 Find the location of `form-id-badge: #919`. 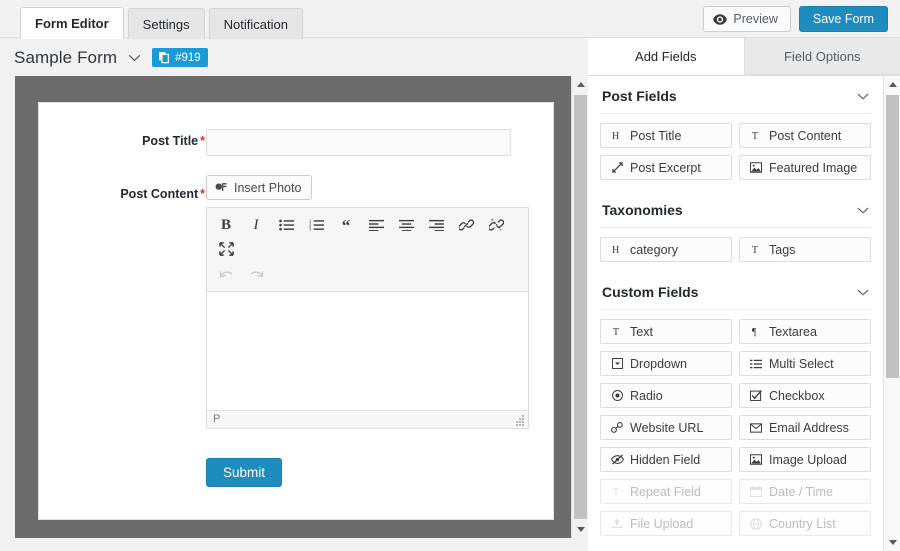

form-id-badge: #919 is located at coordinates (180, 57).